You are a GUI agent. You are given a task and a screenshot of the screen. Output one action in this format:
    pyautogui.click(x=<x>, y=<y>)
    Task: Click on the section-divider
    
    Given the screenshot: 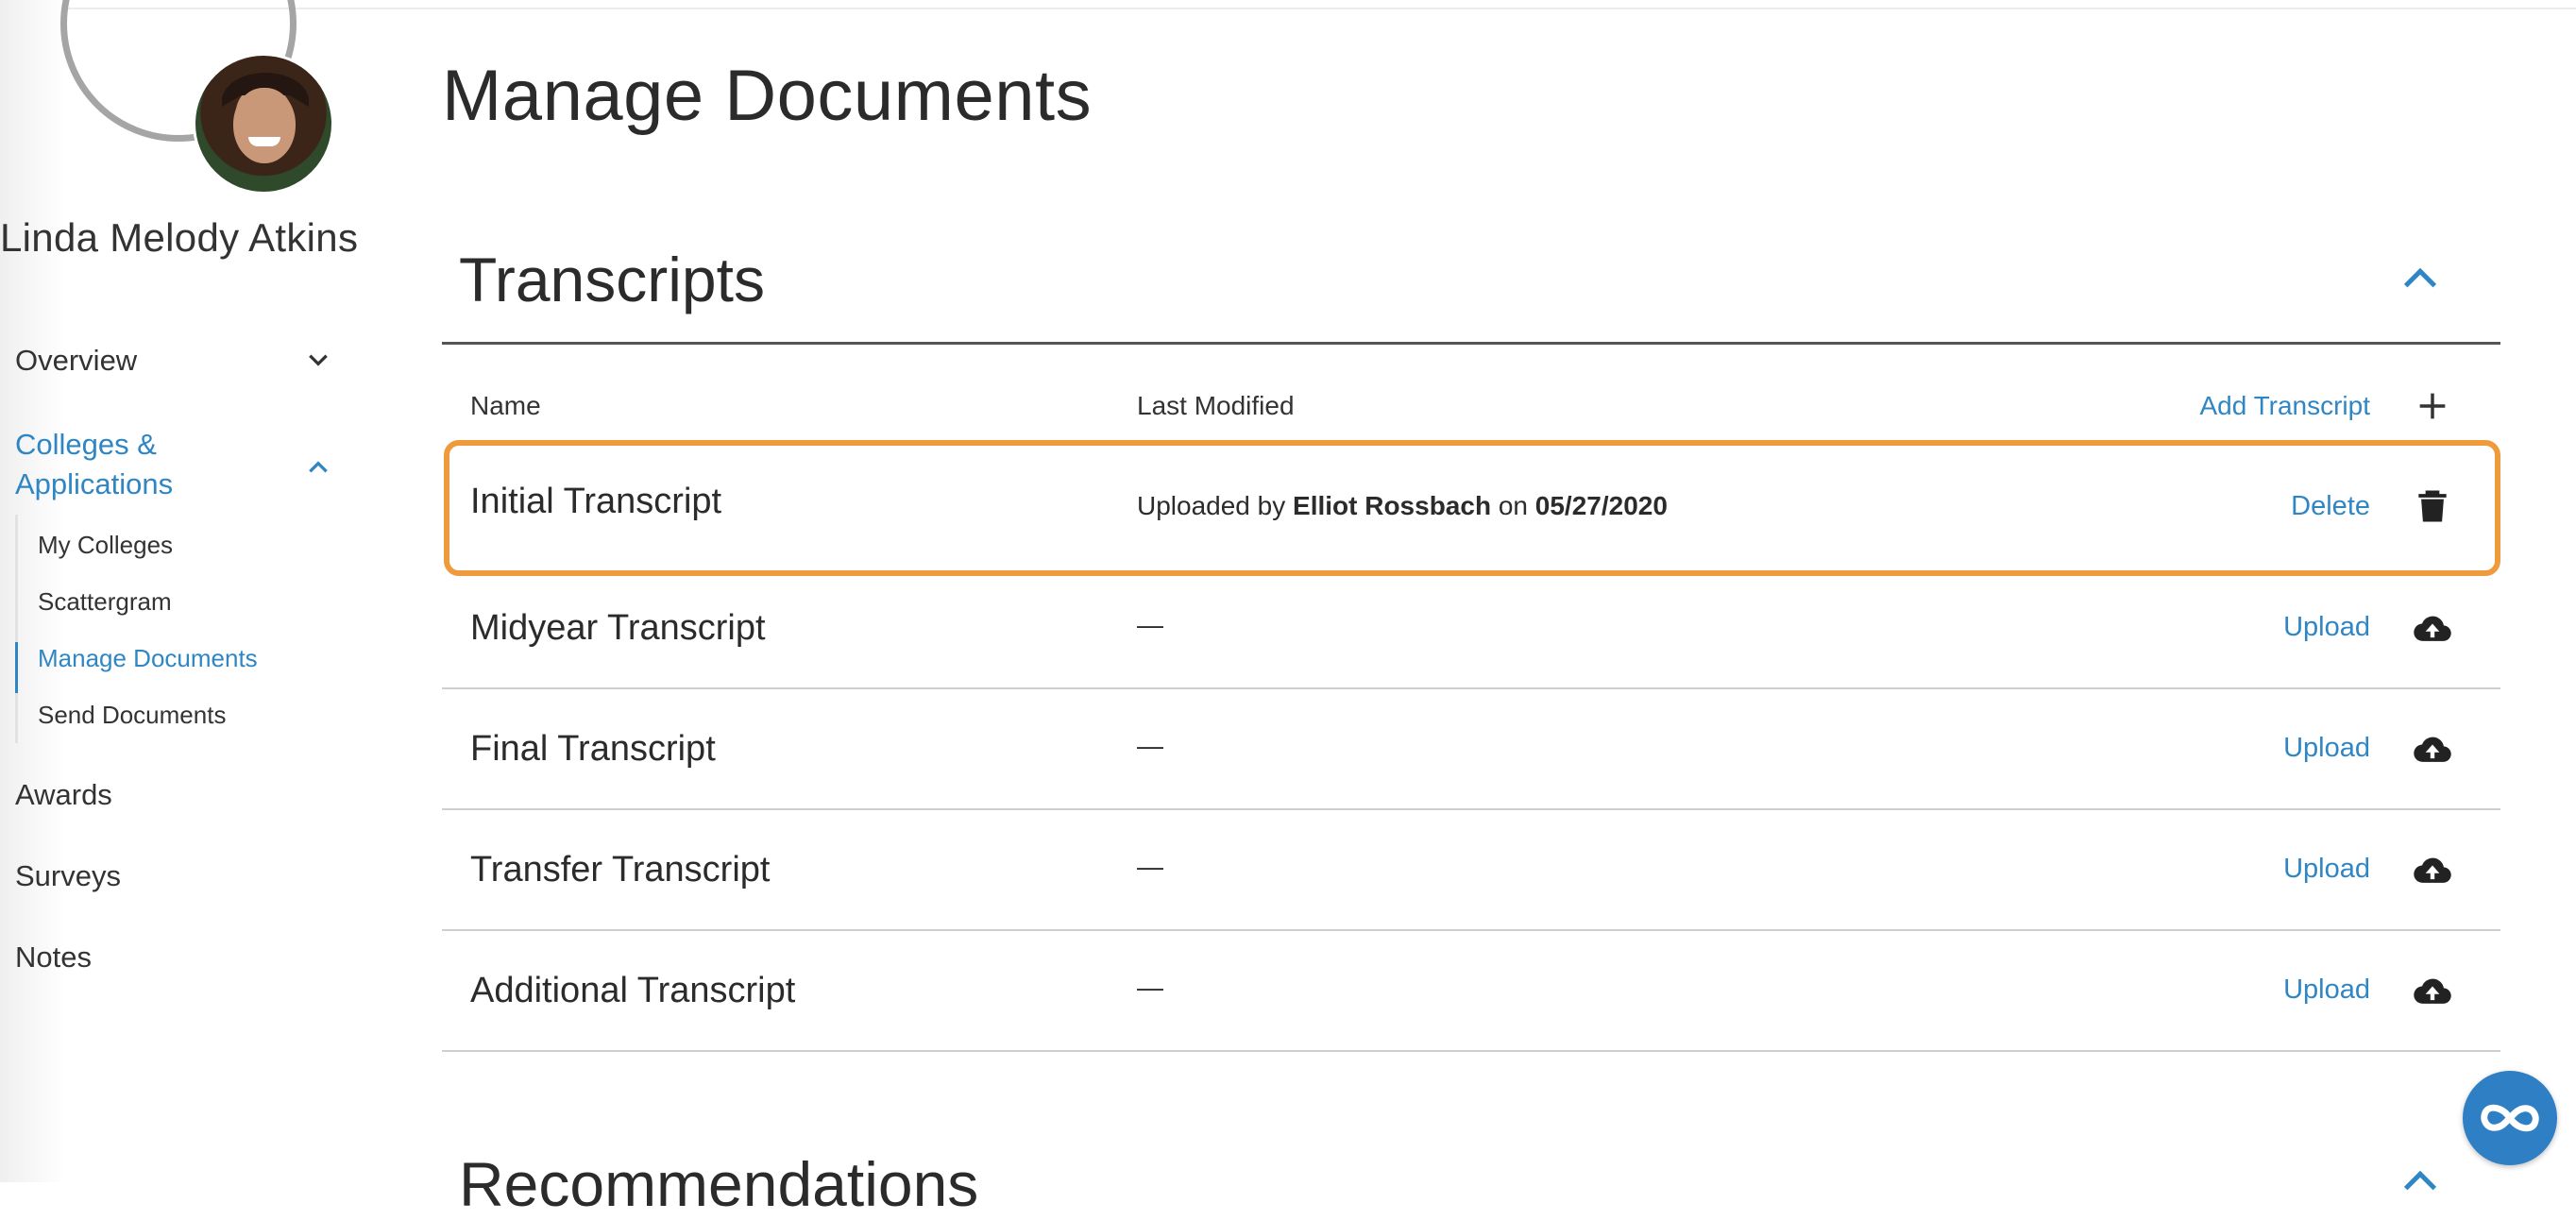 What is the action you would take?
    pyautogui.click(x=1471, y=343)
    